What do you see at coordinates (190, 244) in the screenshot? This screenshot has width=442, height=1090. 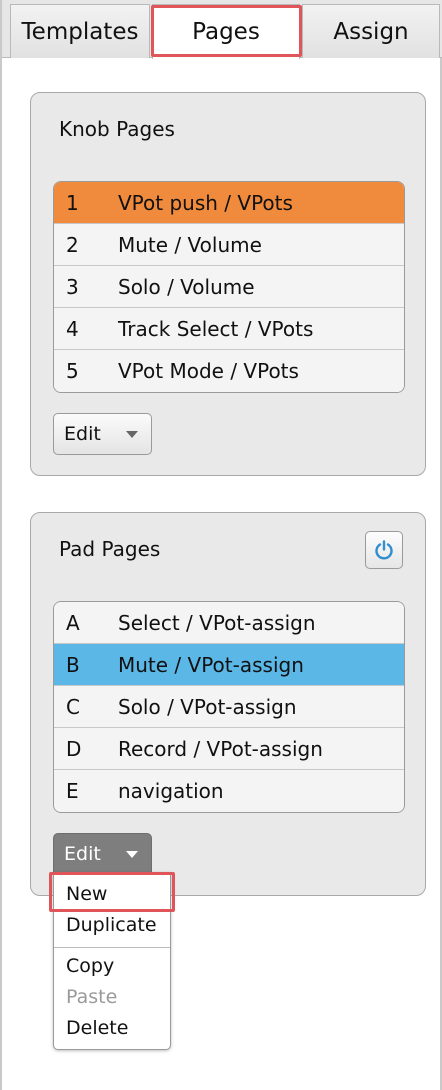 I see `knob-page-label: Mute / Volume` at bounding box center [190, 244].